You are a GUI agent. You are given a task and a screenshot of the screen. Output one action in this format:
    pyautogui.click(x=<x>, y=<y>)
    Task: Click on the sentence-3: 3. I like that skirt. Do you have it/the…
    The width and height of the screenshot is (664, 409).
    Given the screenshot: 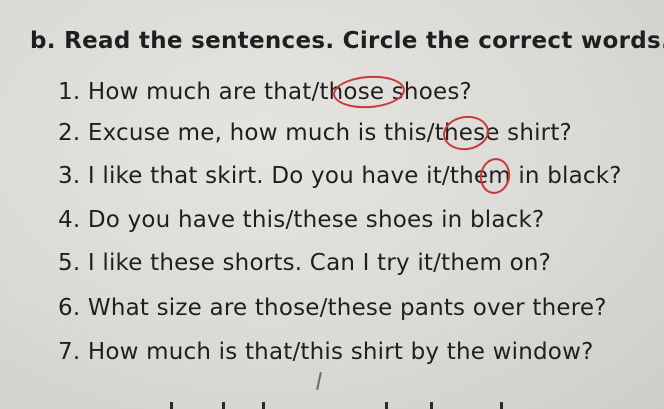 What is the action you would take?
    pyautogui.click(x=340, y=176)
    